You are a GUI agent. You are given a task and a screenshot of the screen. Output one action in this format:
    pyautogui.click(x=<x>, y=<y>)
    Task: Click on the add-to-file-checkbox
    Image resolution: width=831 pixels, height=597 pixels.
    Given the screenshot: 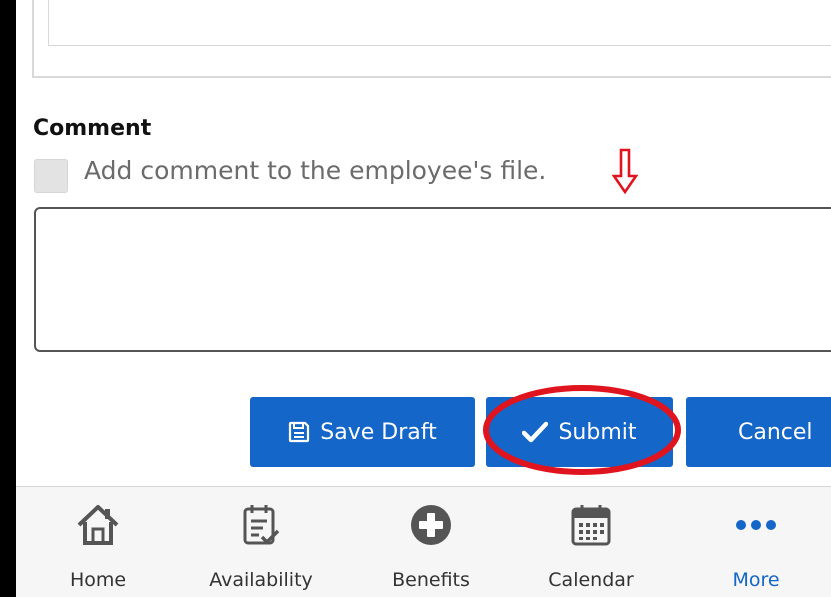 What is the action you would take?
    pyautogui.click(x=51, y=176)
    